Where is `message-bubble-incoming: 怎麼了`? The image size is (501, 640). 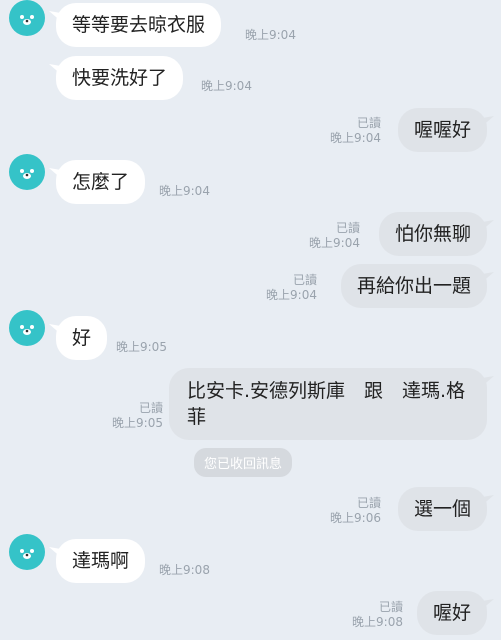 message-bubble-incoming: 怎麼了 is located at coordinates (101, 182).